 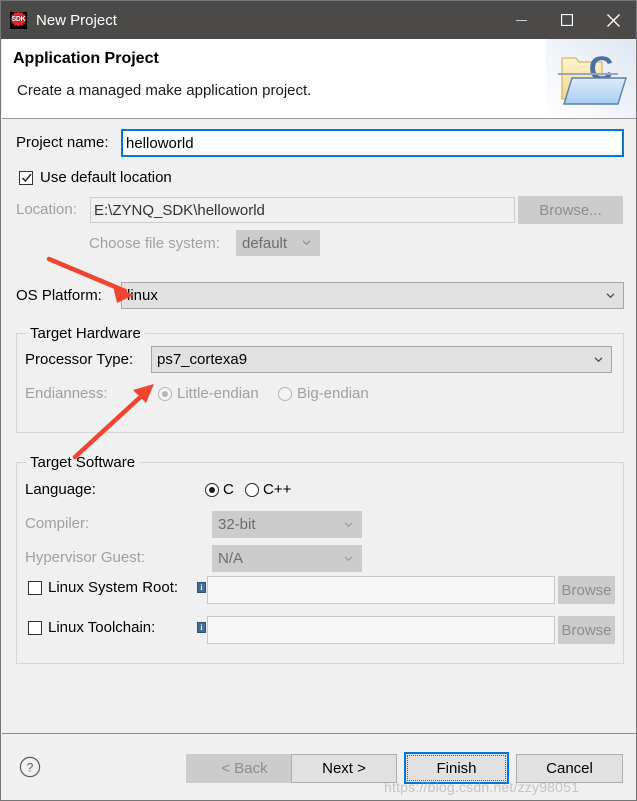 I want to click on processor-type-label: Processor Type:, so click(x=79, y=359).